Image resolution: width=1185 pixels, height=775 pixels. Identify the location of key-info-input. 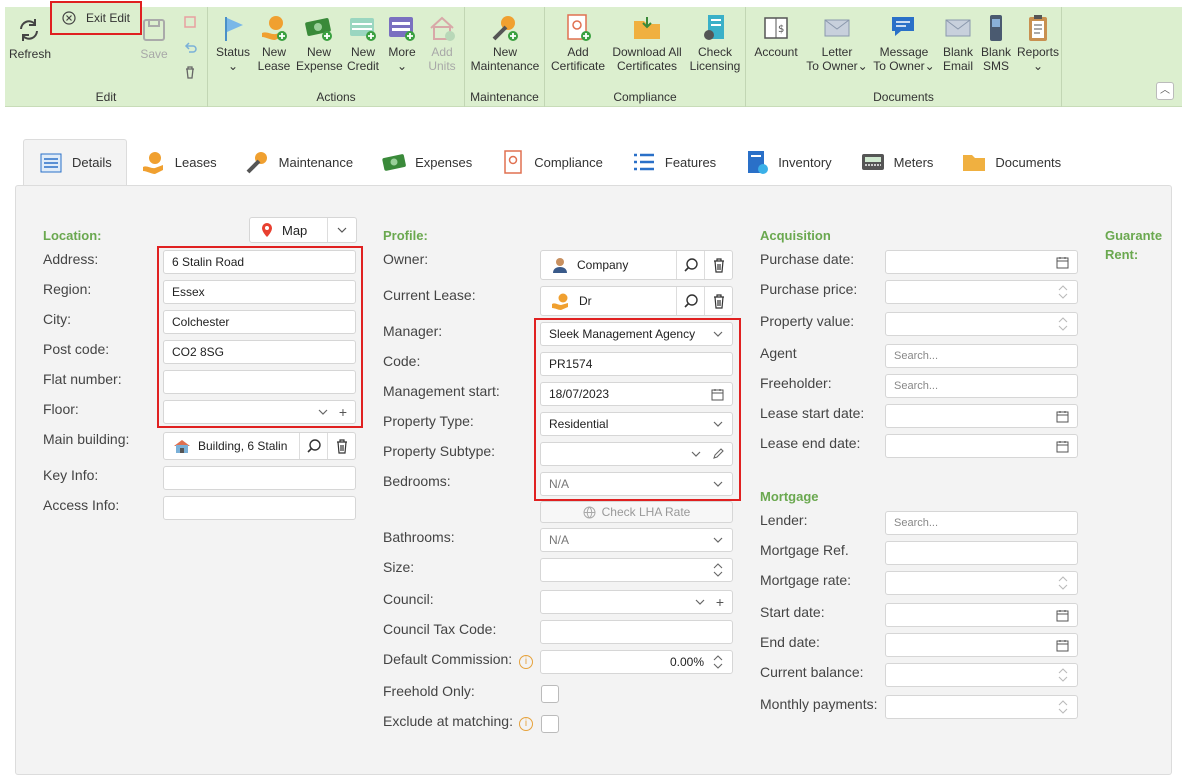
(259, 478).